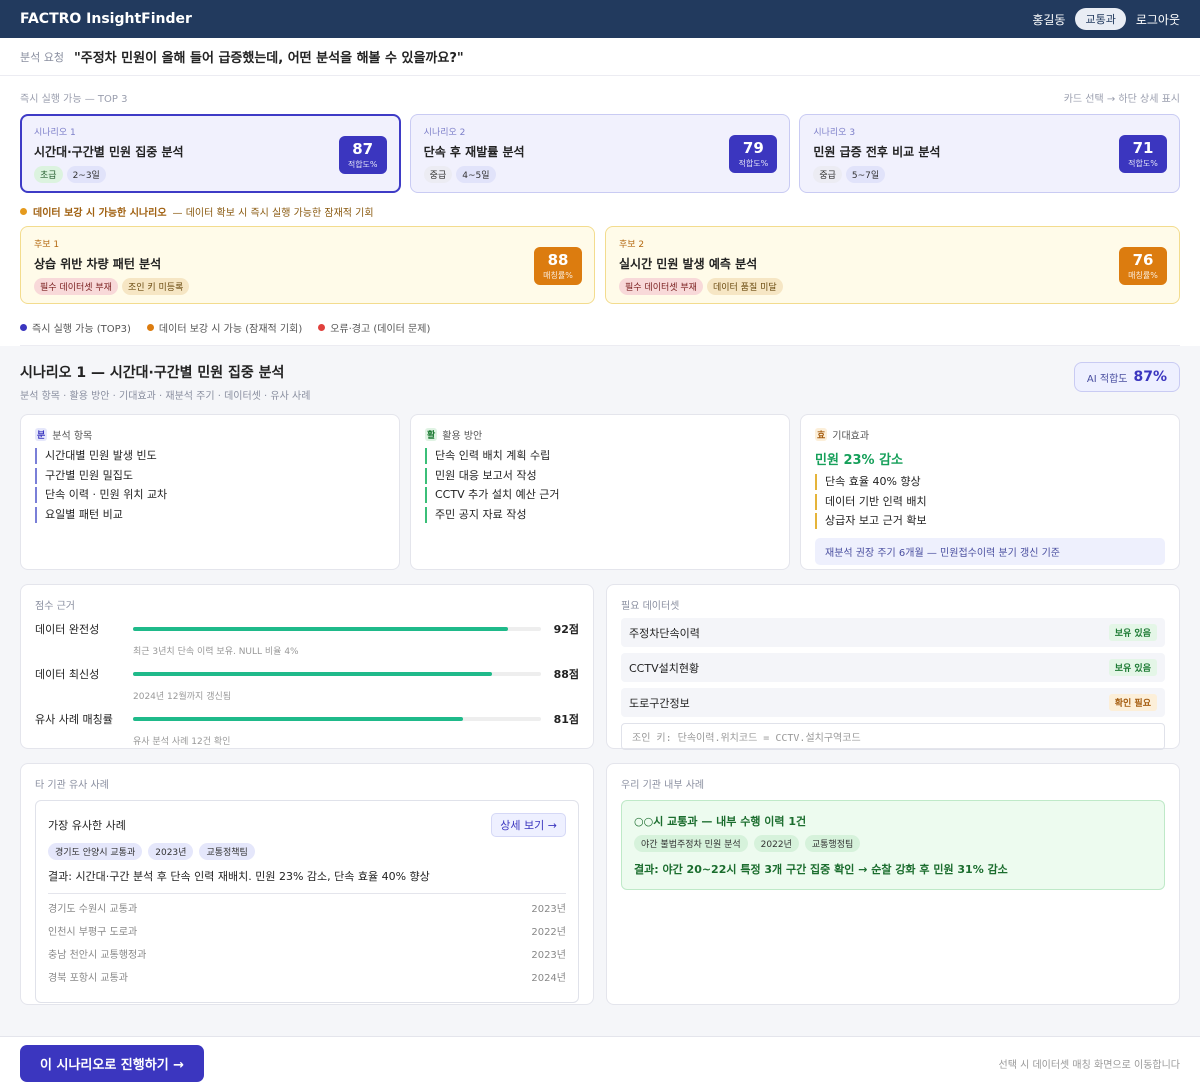 The width and height of the screenshot is (1200, 1090). I want to click on red-dot-icon, so click(322, 327).